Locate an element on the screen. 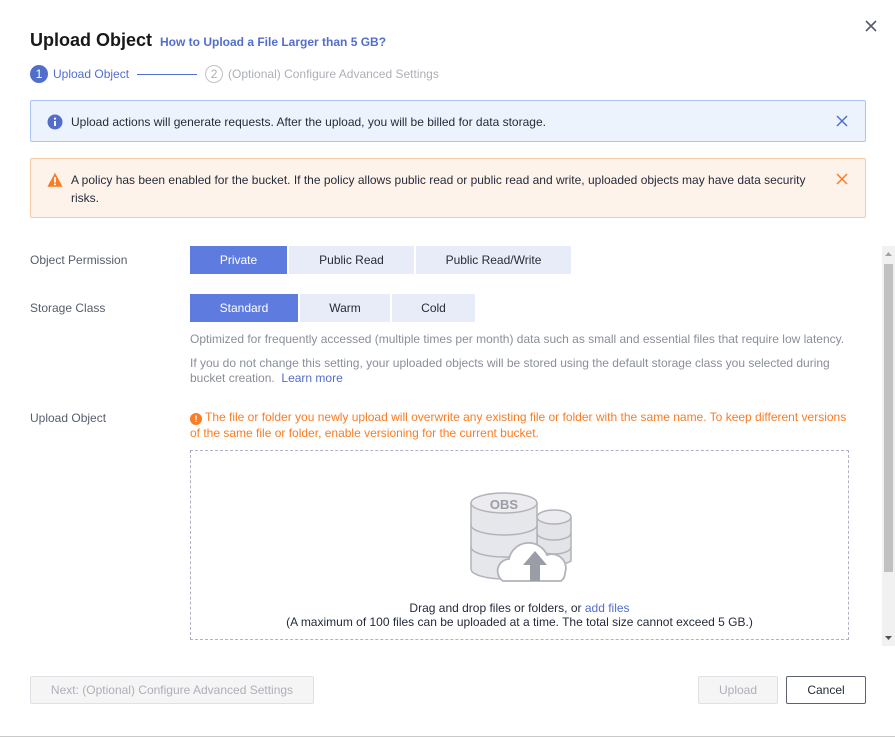  upload-object-label: Upload Object is located at coordinates (68, 418).